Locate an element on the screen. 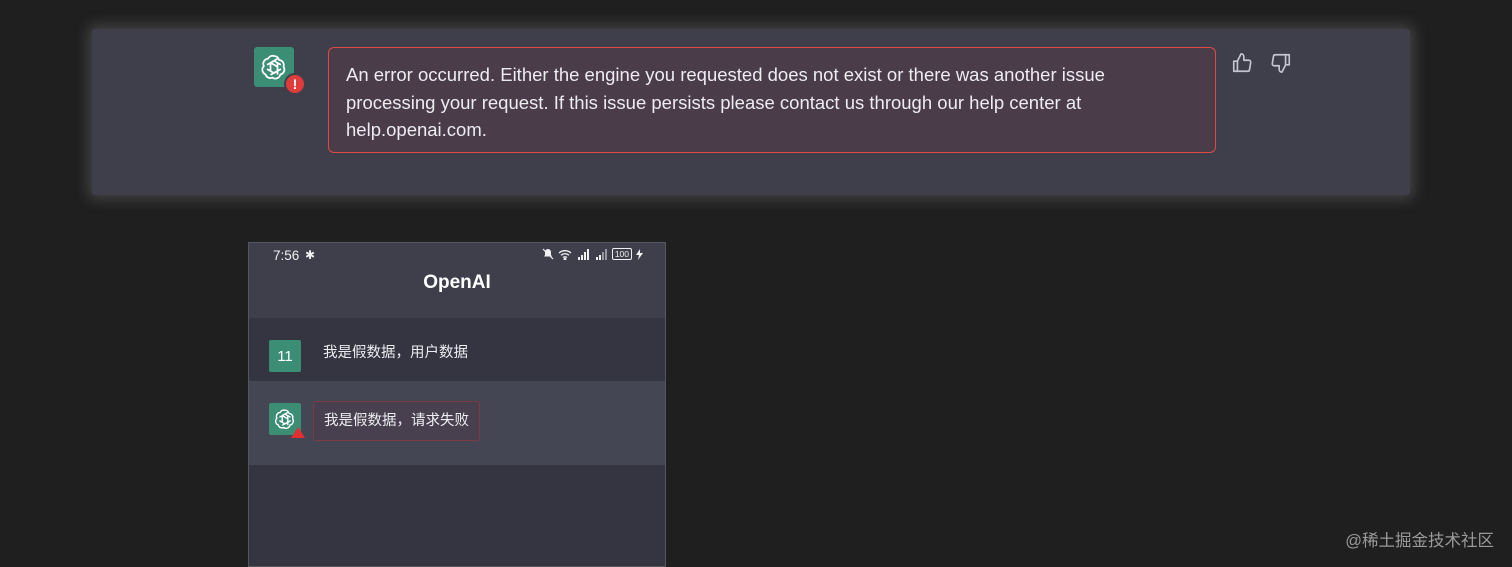  app-title: OpenAI is located at coordinates (457, 282).